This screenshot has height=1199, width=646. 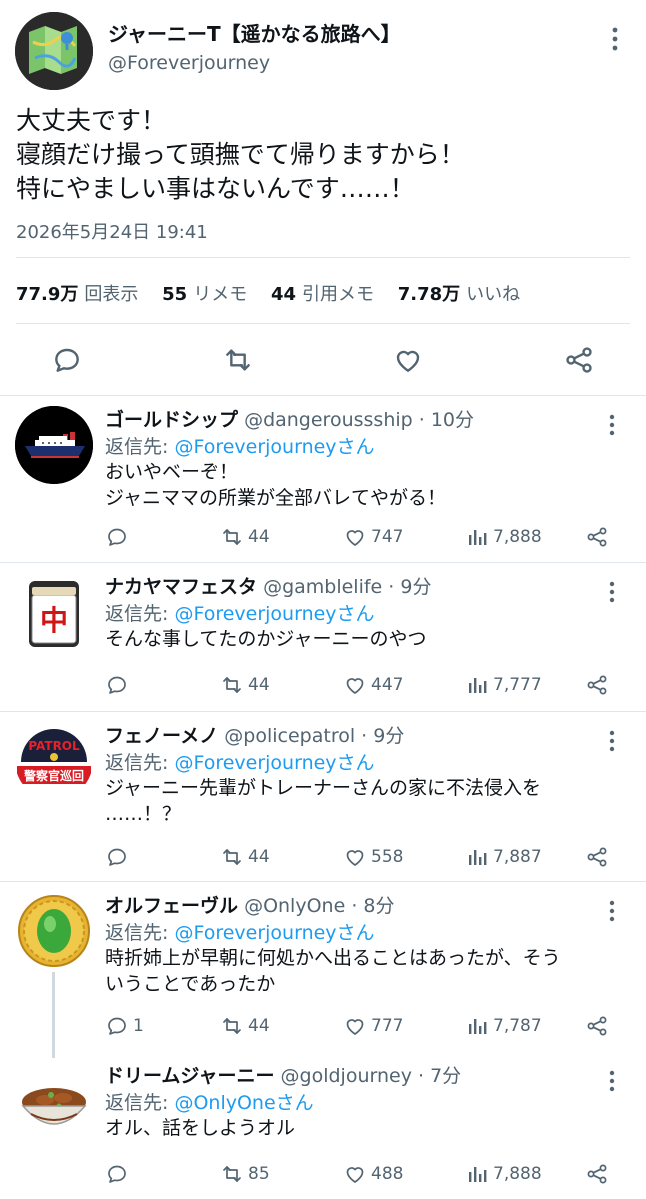 I want to click on views-button: 7,777, so click(x=503, y=685).